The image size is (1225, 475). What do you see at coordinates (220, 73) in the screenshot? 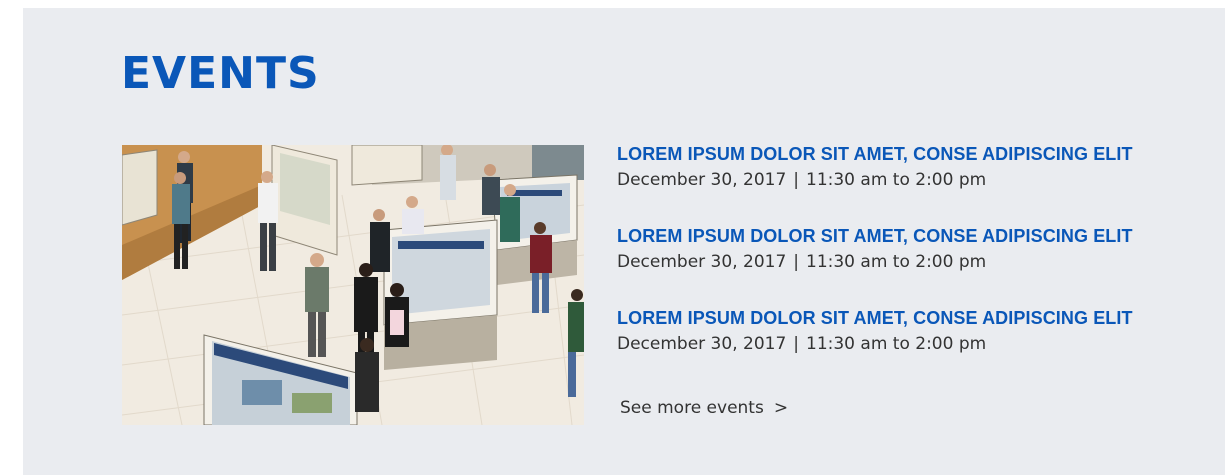
I see `section-title: EVENTS` at bounding box center [220, 73].